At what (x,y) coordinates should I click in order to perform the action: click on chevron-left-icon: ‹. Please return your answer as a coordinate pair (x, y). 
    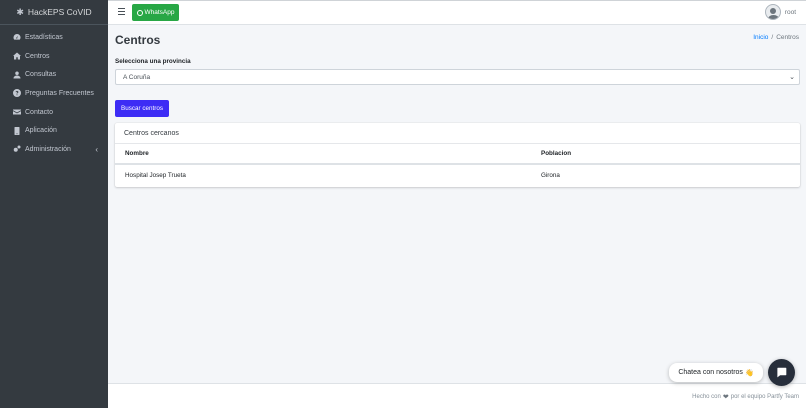
    Looking at the image, I should click on (96, 149).